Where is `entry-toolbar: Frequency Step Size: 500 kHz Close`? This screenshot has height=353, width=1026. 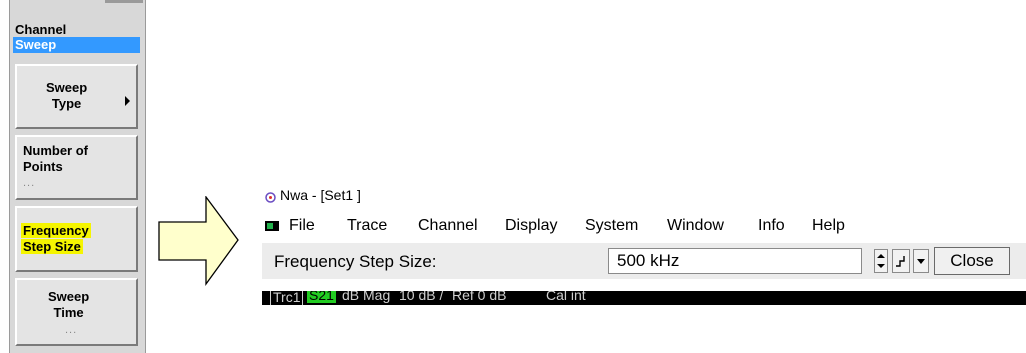
entry-toolbar: Frequency Step Size: 500 kHz Close is located at coordinates (644, 260).